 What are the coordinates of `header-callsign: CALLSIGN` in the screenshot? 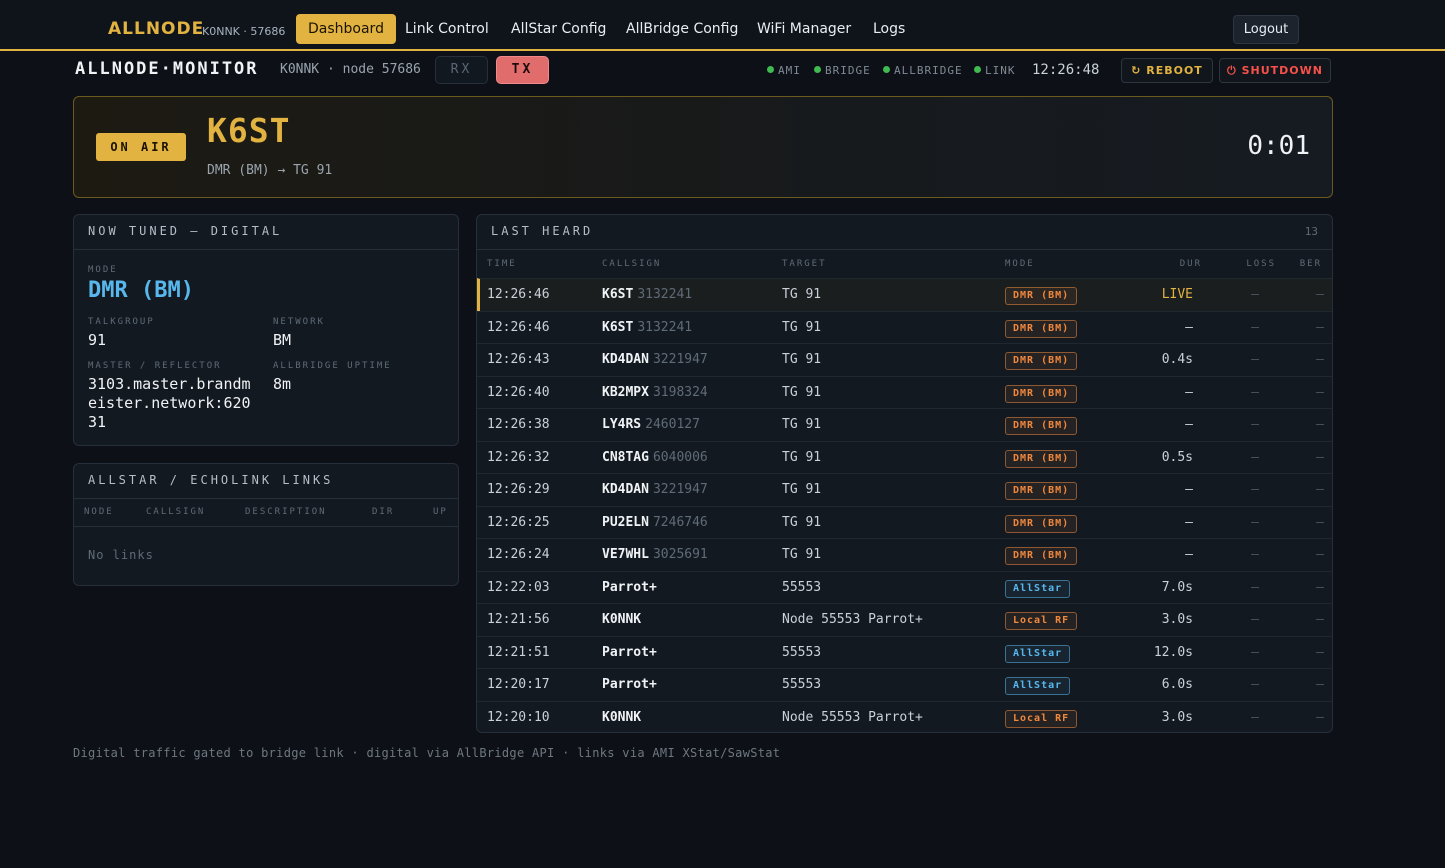 It's located at (632, 264).